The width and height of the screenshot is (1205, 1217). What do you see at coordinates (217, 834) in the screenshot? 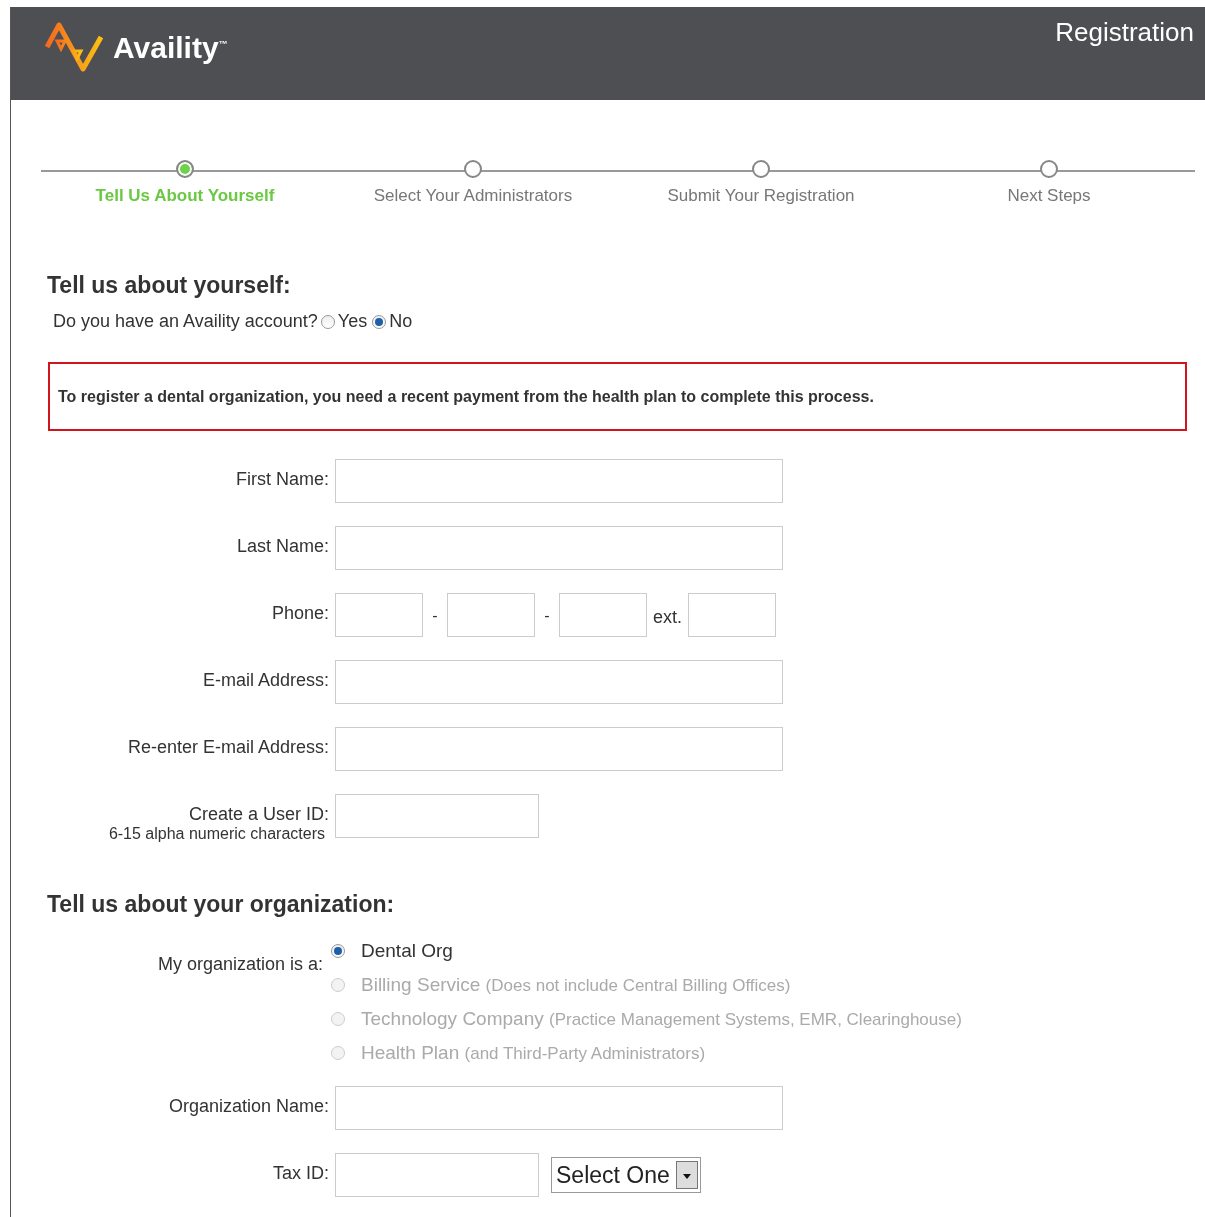
I see `field-hint: 6-15 alpha numeric characters` at bounding box center [217, 834].